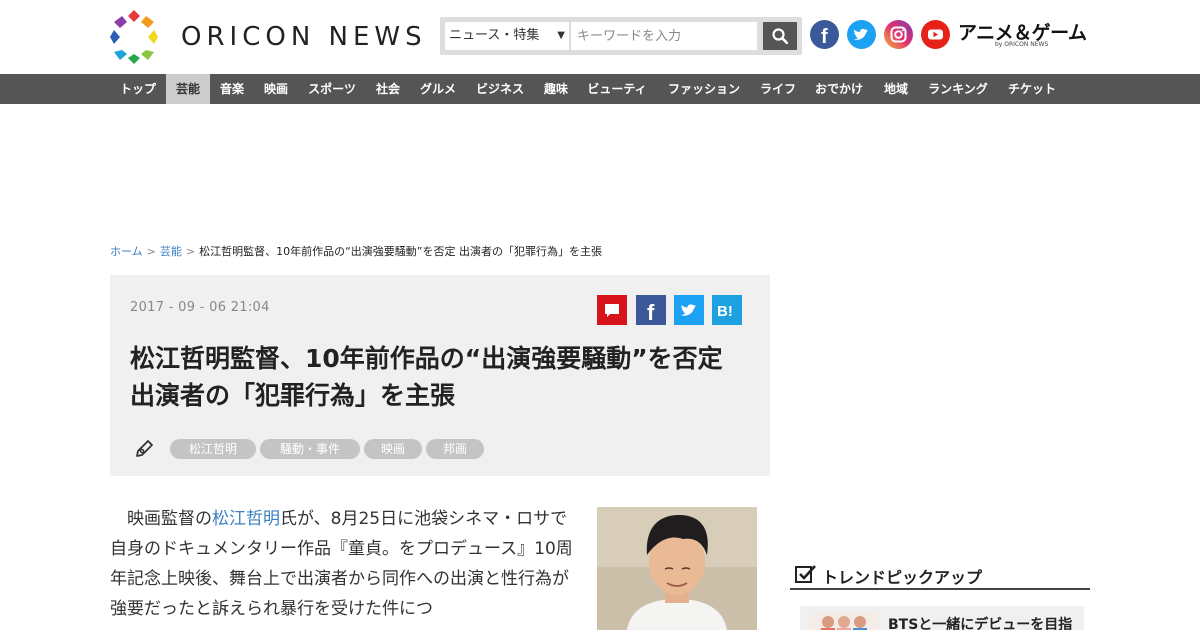 This screenshot has height=630, width=1200. Describe the element at coordinates (276, 89) in the screenshot. I see `nav-item-movie: 映画` at that location.